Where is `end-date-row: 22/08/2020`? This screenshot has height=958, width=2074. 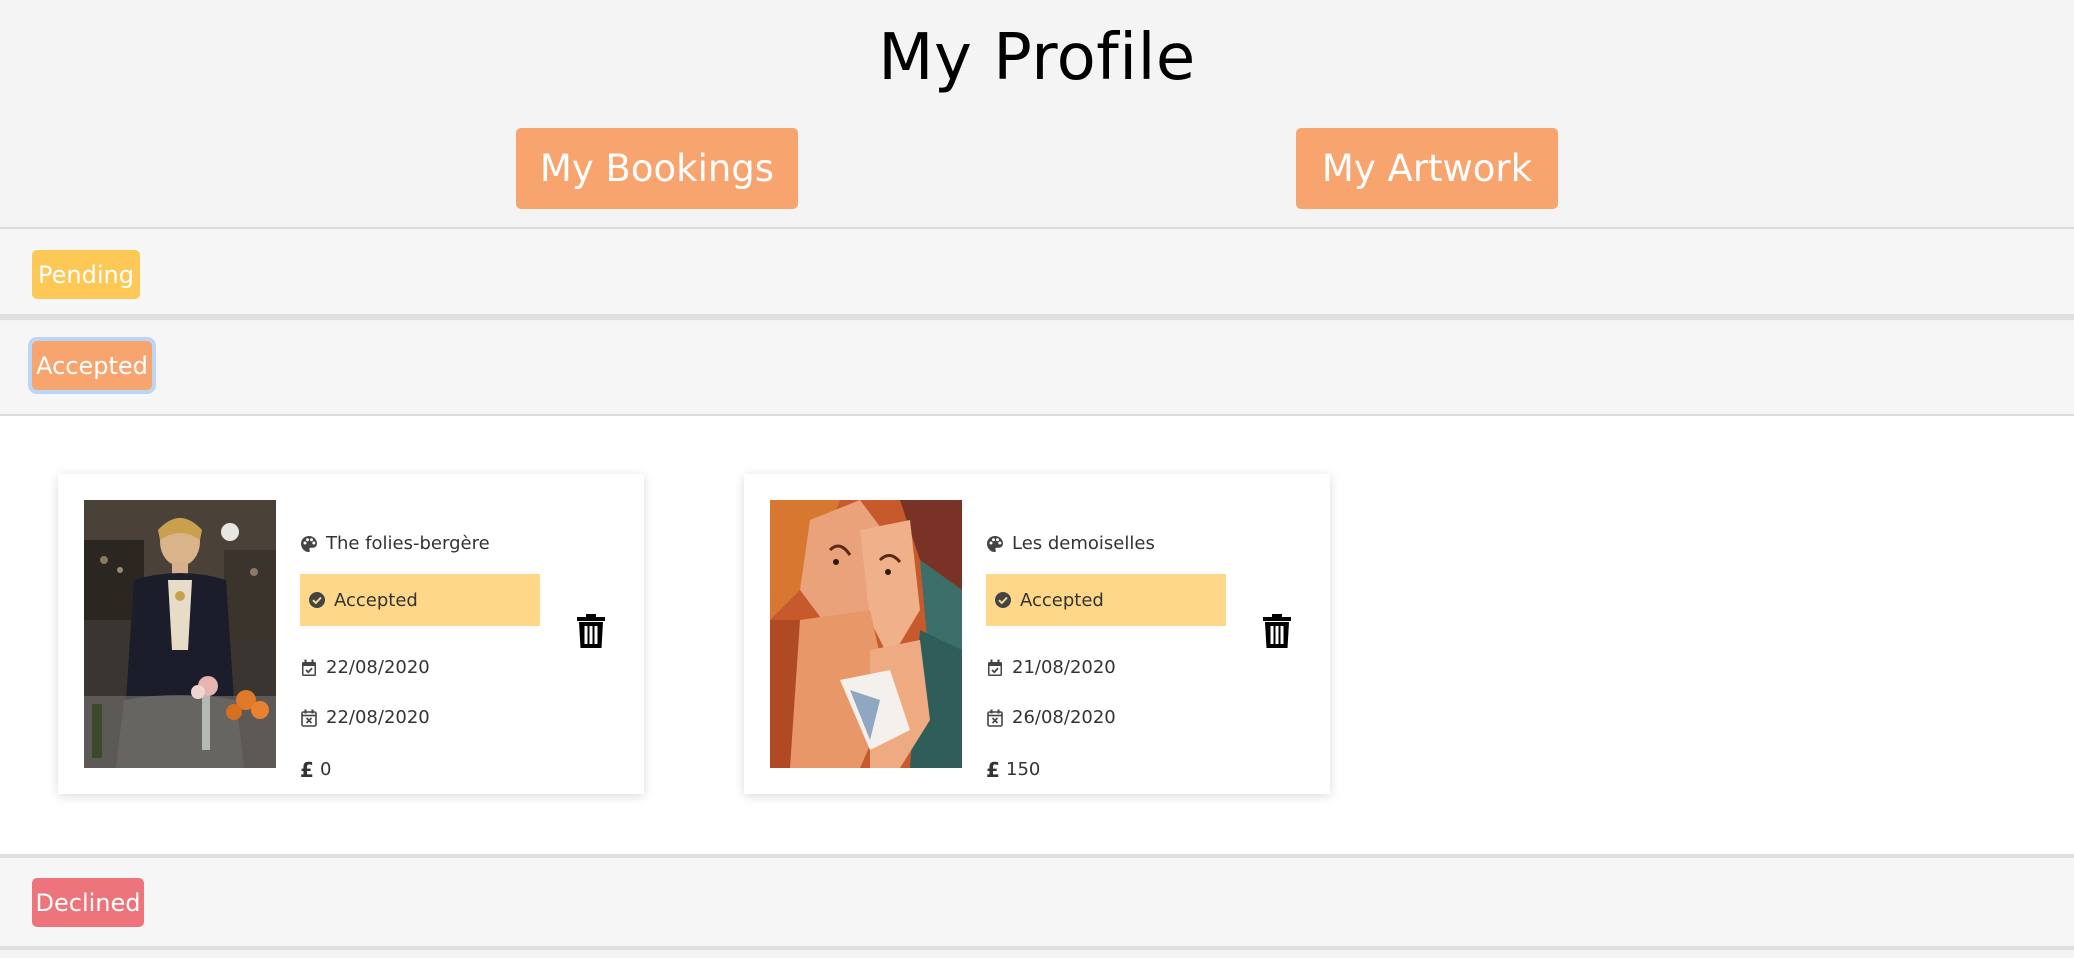
end-date-row: 22/08/2020 is located at coordinates (365, 717).